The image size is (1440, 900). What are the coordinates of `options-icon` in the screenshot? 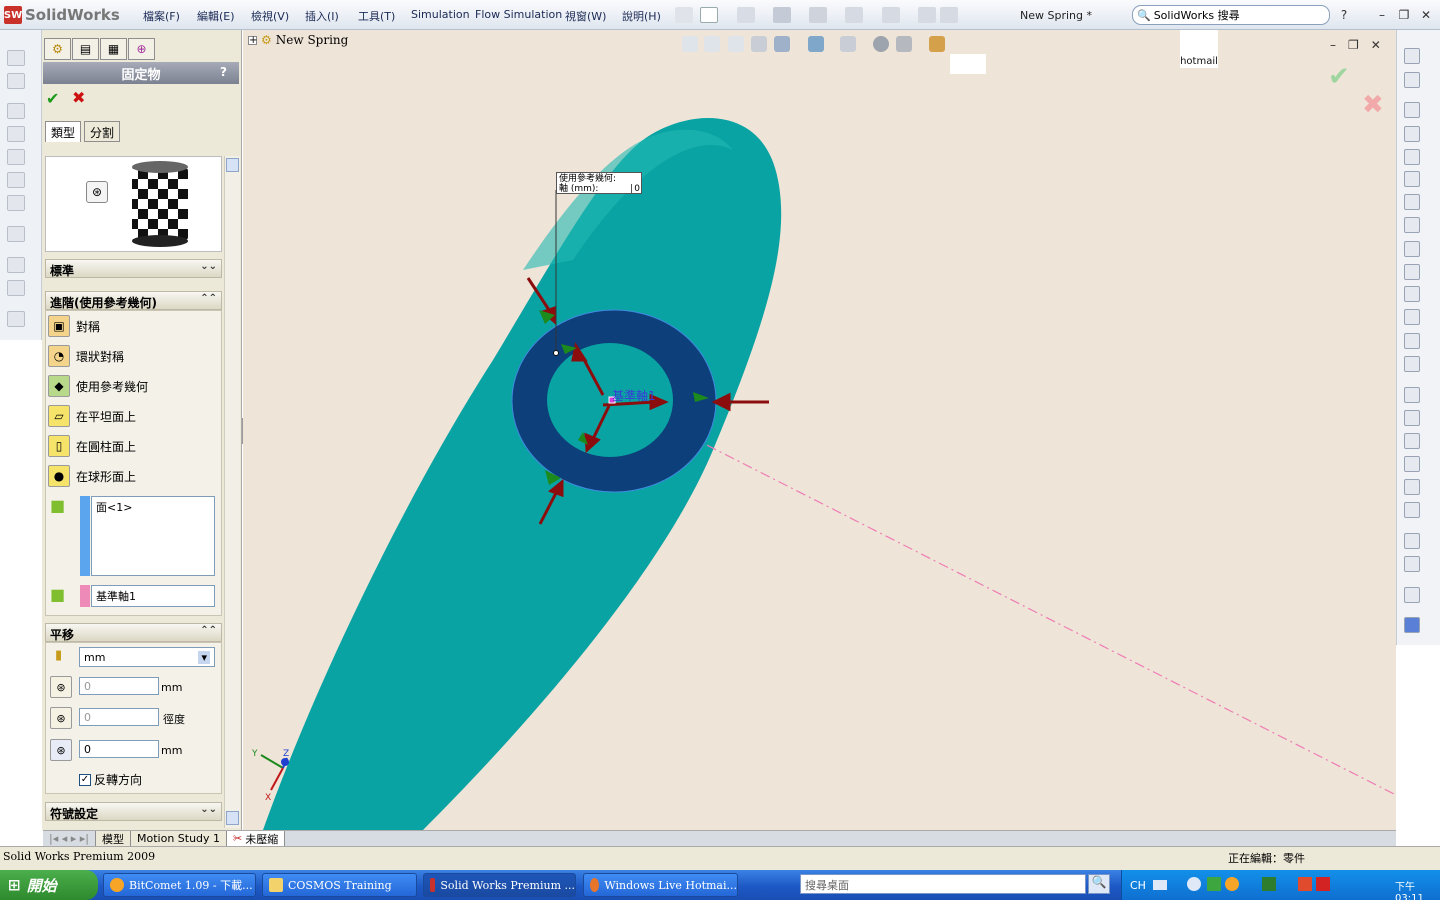 It's located at (949, 15).